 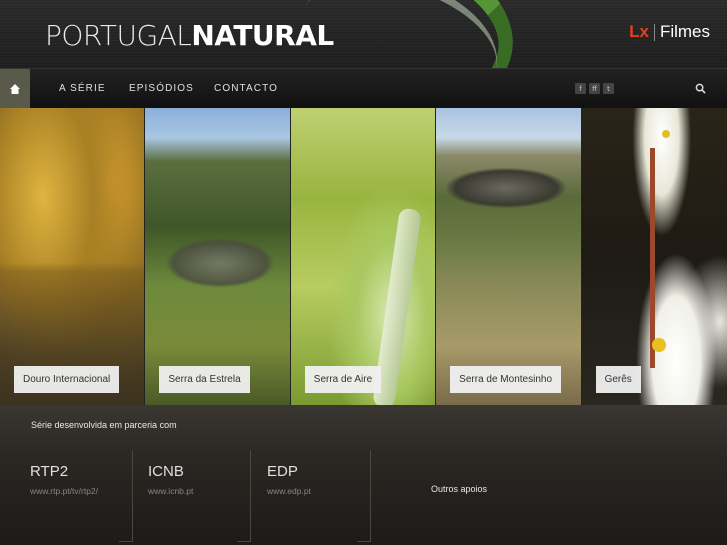 What do you see at coordinates (170, 491) in the screenshot?
I see `partner-url: www.icnb.pt` at bounding box center [170, 491].